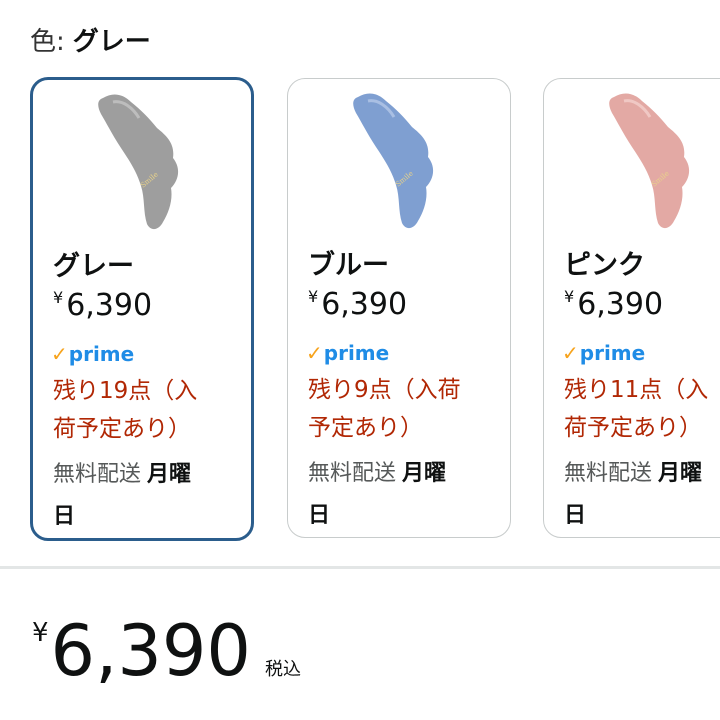  I want to click on section-divider, so click(360, 567).